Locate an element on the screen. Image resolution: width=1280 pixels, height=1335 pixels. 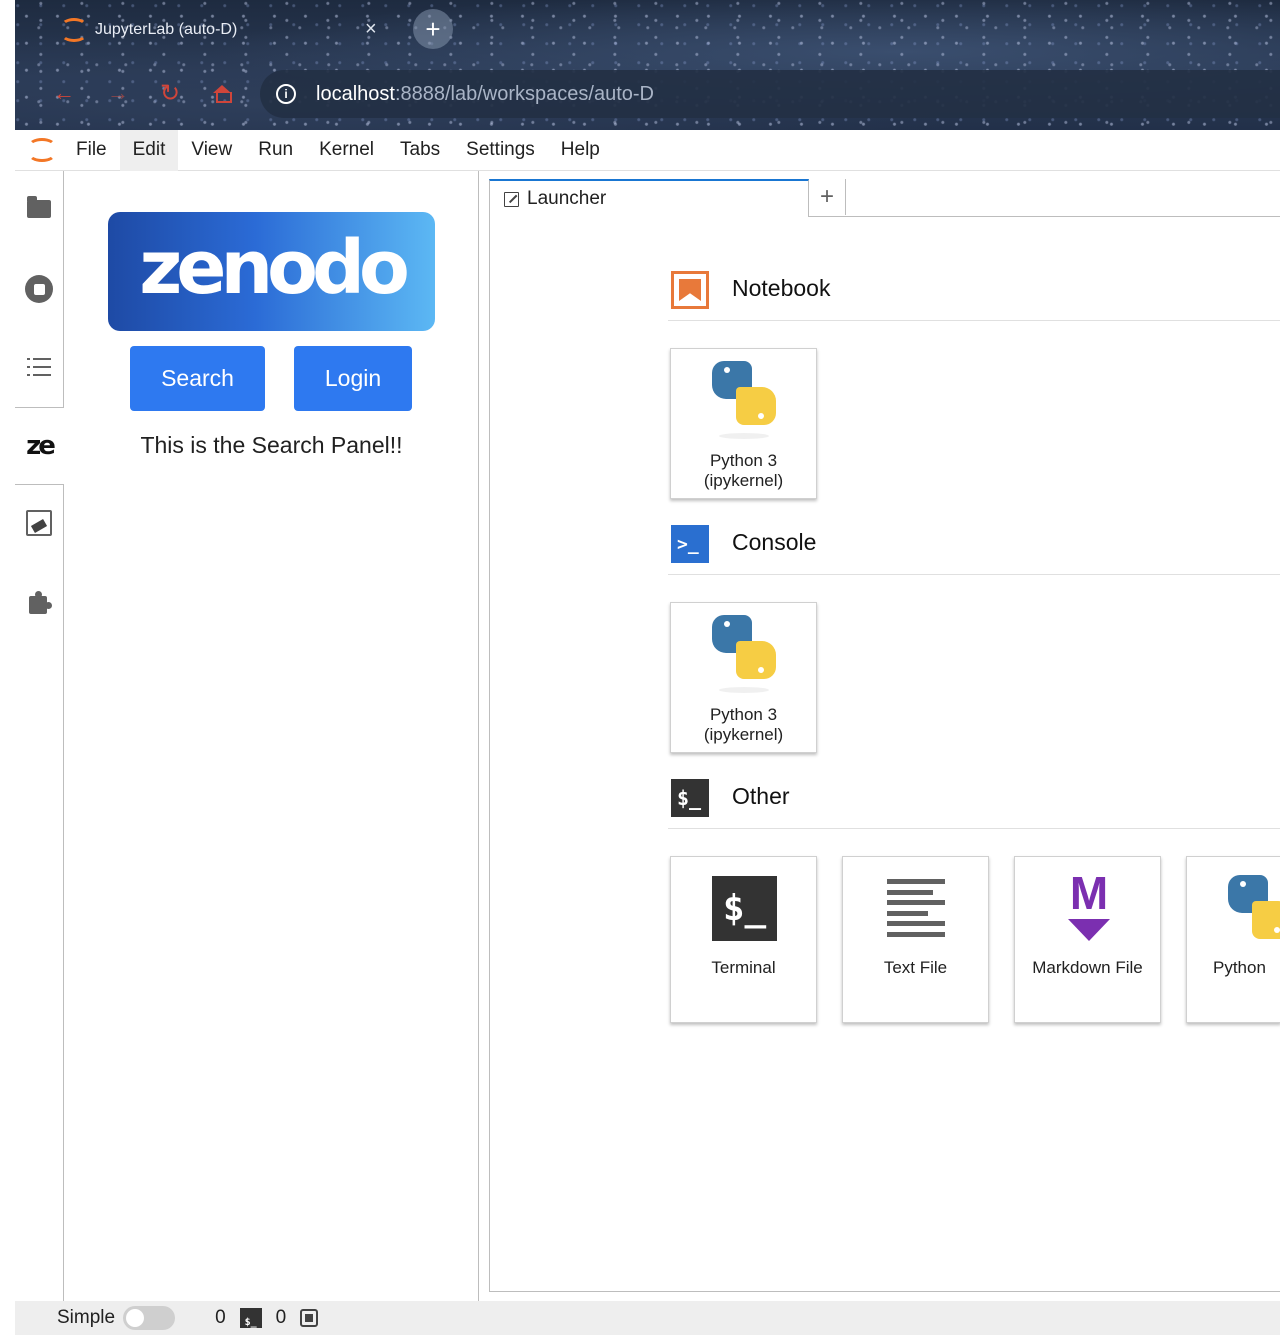
search-button: Search is located at coordinates (197, 378).